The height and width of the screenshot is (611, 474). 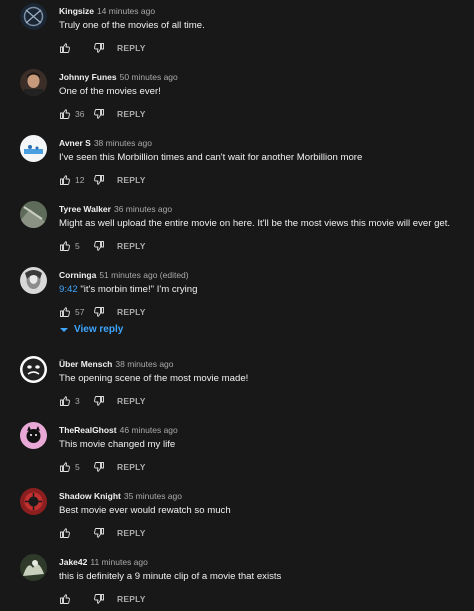 What do you see at coordinates (68, 289) in the screenshot?
I see `video-timestamp-link: 9:42` at bounding box center [68, 289].